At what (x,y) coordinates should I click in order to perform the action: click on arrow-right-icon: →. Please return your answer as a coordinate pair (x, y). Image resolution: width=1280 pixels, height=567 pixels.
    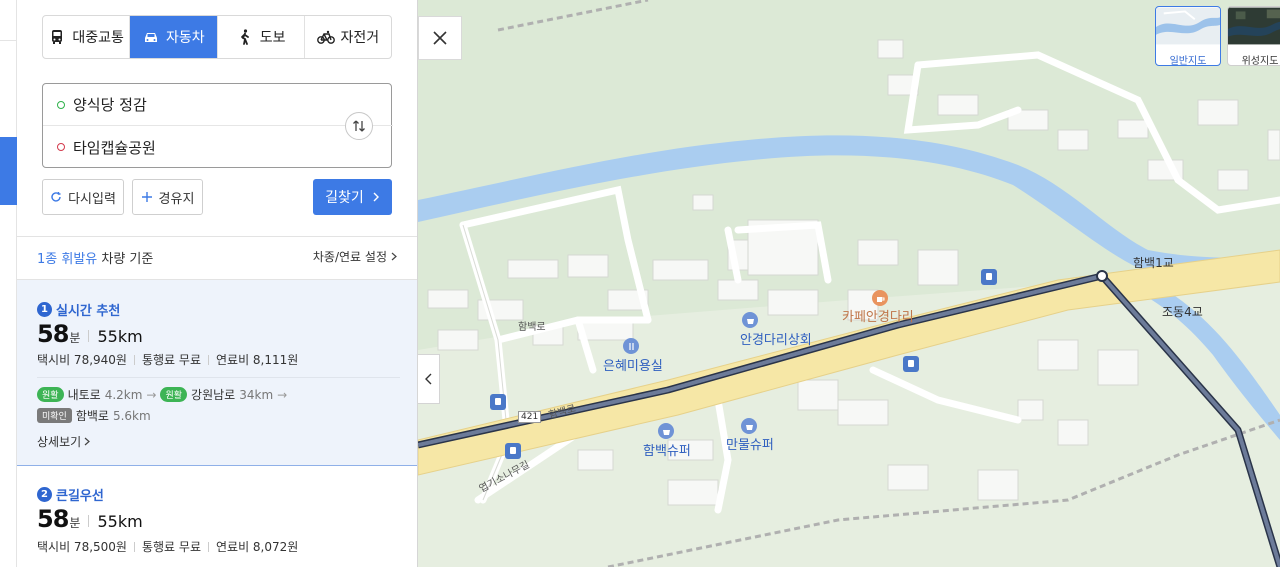
    Looking at the image, I should click on (151, 394).